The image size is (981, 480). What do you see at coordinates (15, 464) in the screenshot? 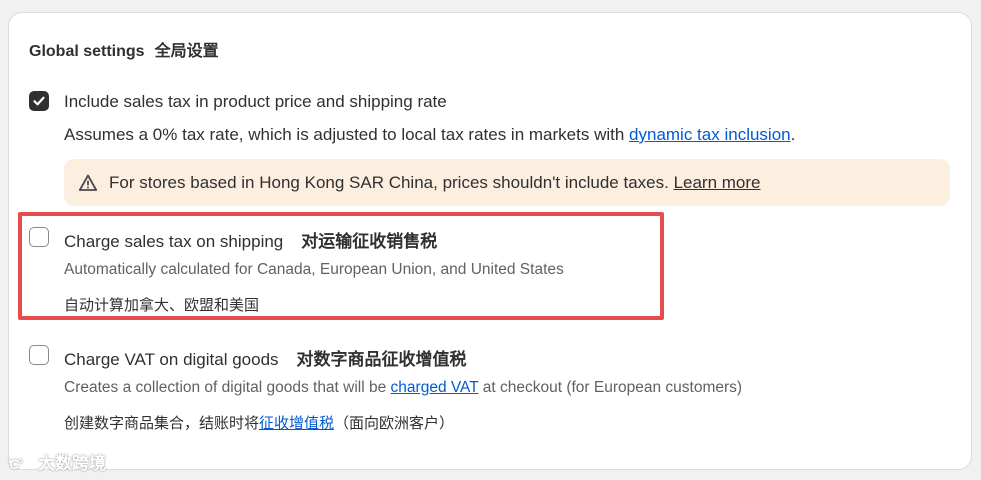
I see `watermark-logo: 'C°` at bounding box center [15, 464].